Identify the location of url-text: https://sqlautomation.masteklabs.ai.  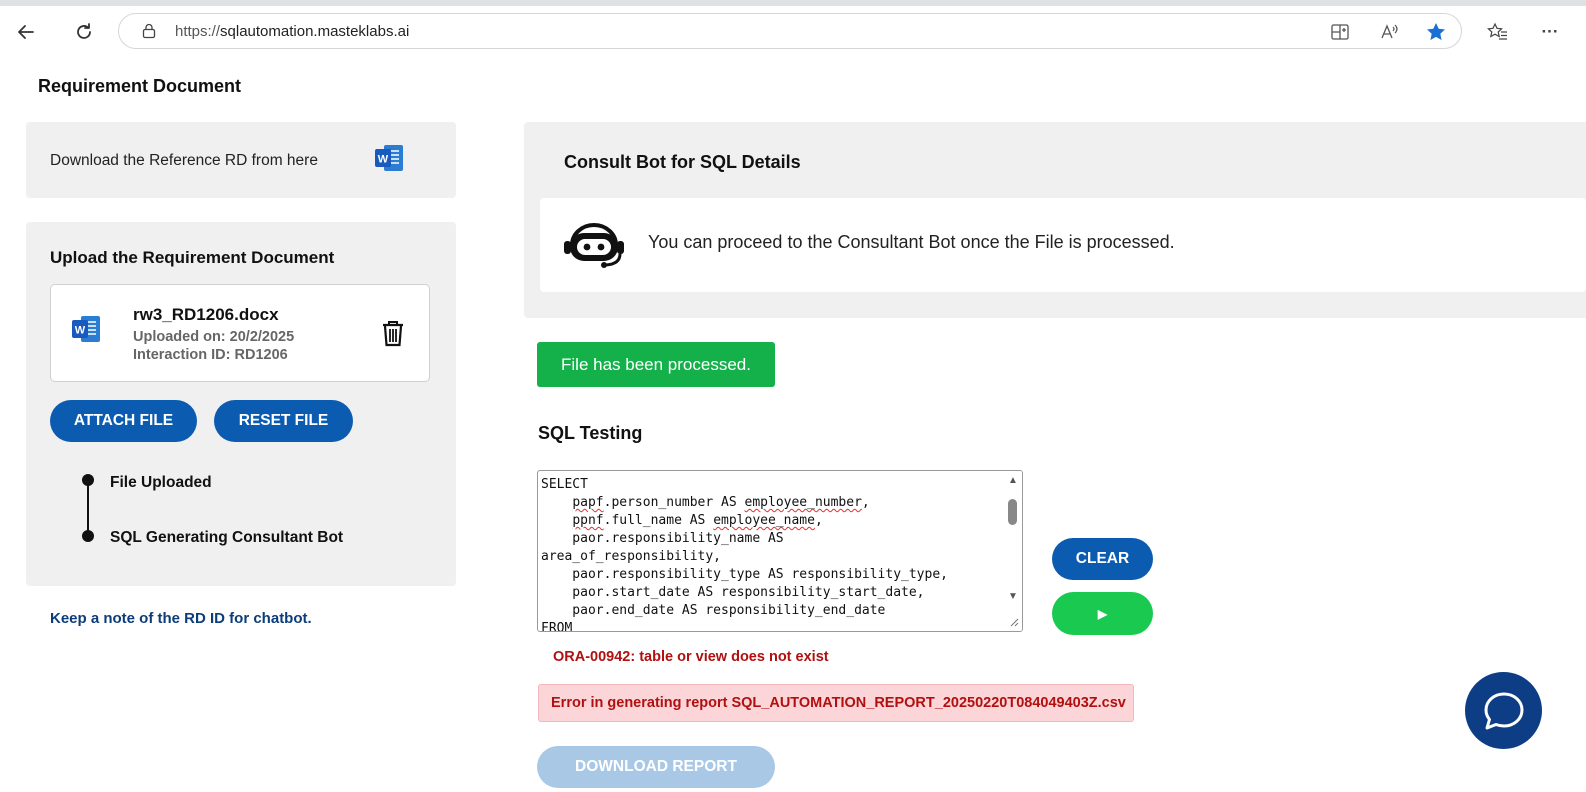
(292, 31).